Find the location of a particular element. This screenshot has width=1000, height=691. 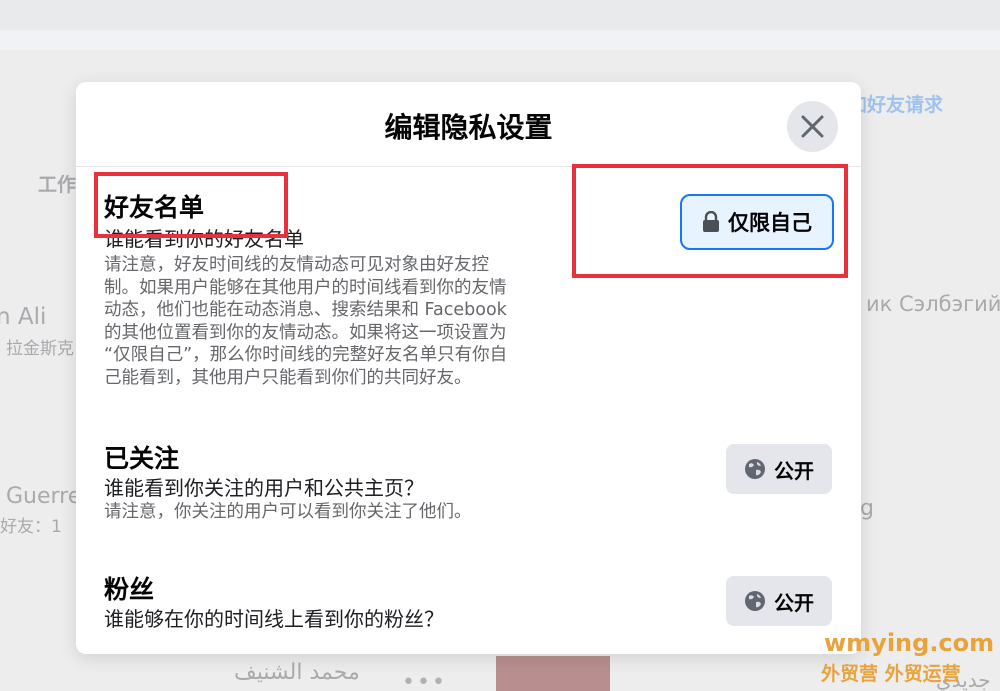

friend-list-audience-button: 仅限自己 is located at coordinates (757, 222).